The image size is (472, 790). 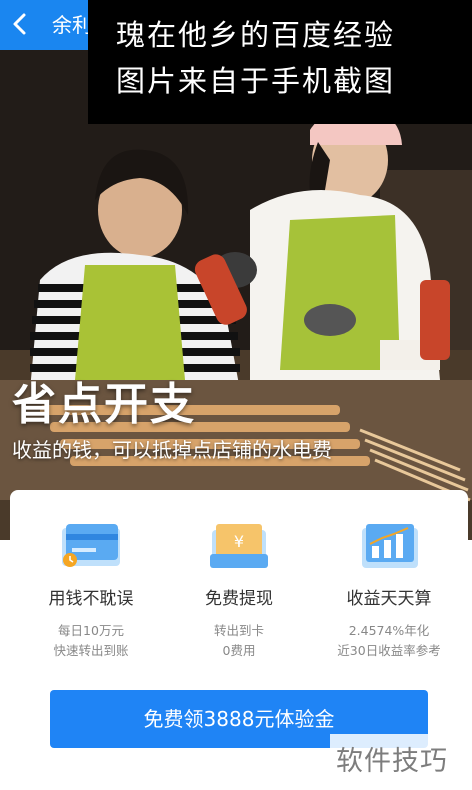 I want to click on watermark-line-1: 瑰在他乡的百度经验, so click(x=256, y=35).